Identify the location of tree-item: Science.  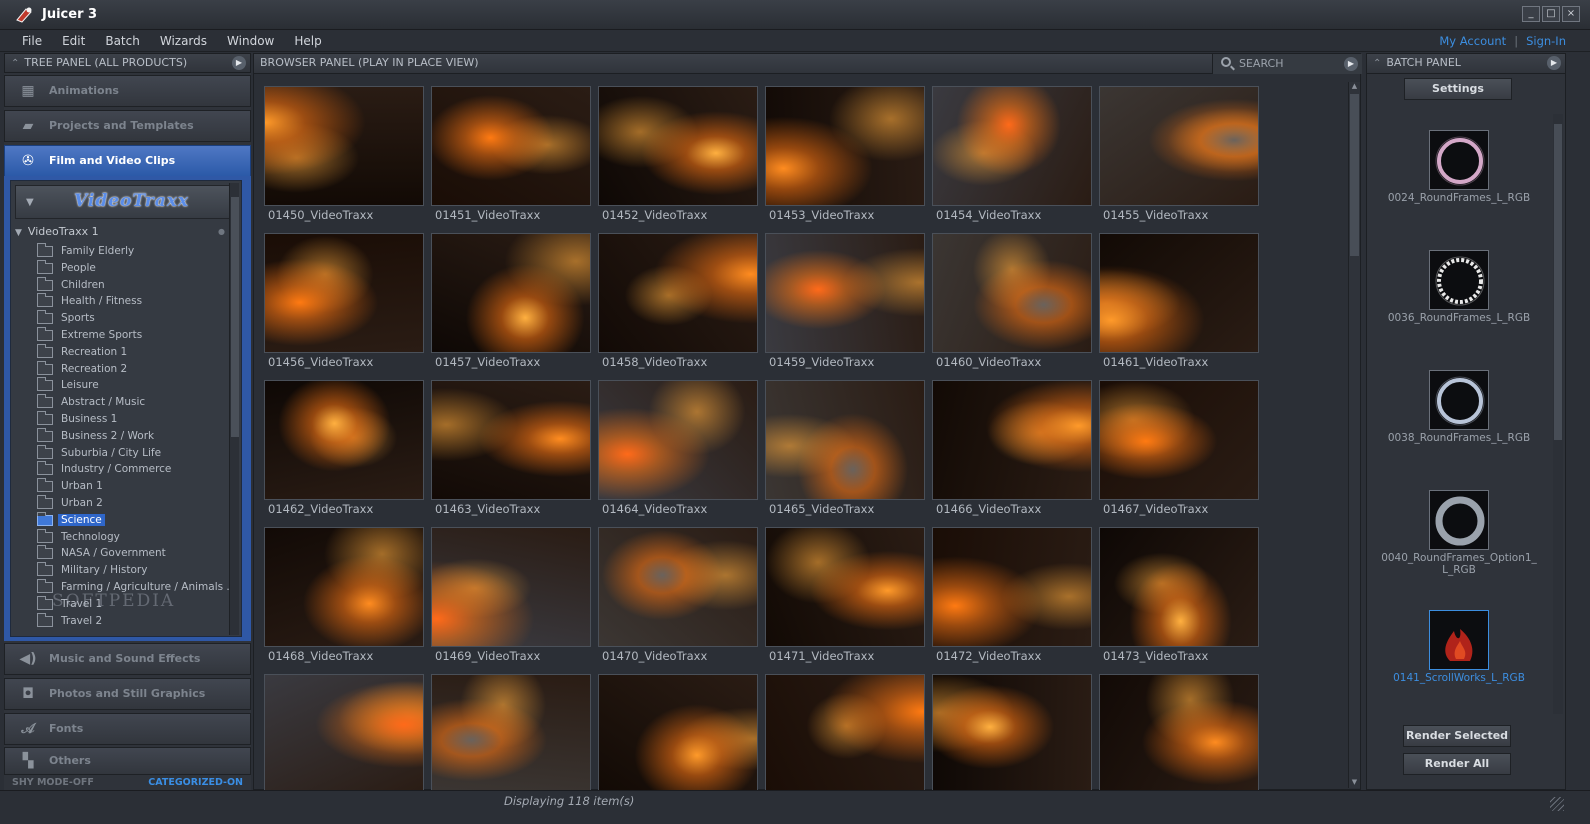
(135, 520).